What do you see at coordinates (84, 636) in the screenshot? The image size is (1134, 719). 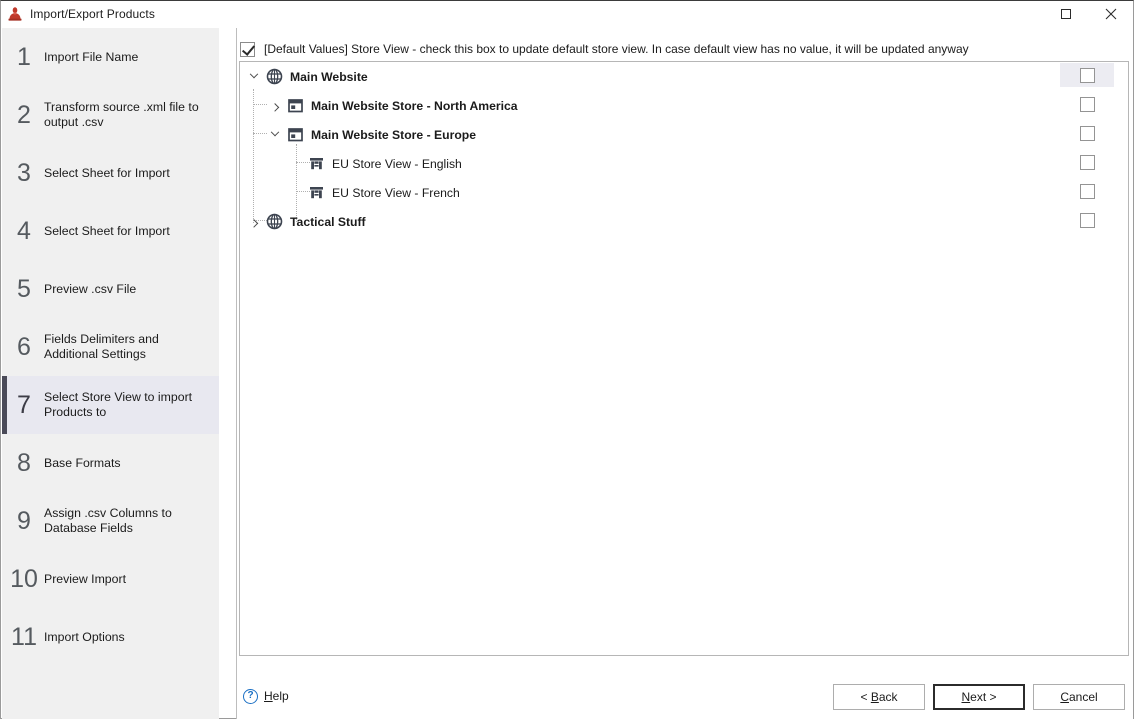 I see `sidebar-step-label: Import Options` at bounding box center [84, 636].